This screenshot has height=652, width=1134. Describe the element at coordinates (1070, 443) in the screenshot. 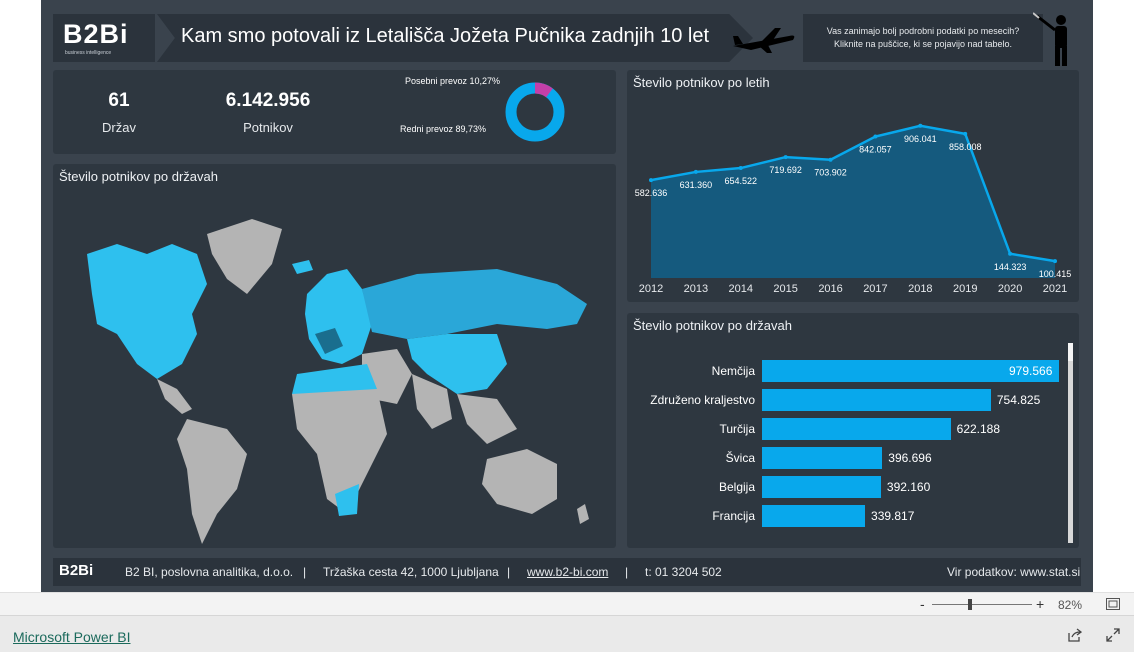

I see `bar-scrollbar` at that location.